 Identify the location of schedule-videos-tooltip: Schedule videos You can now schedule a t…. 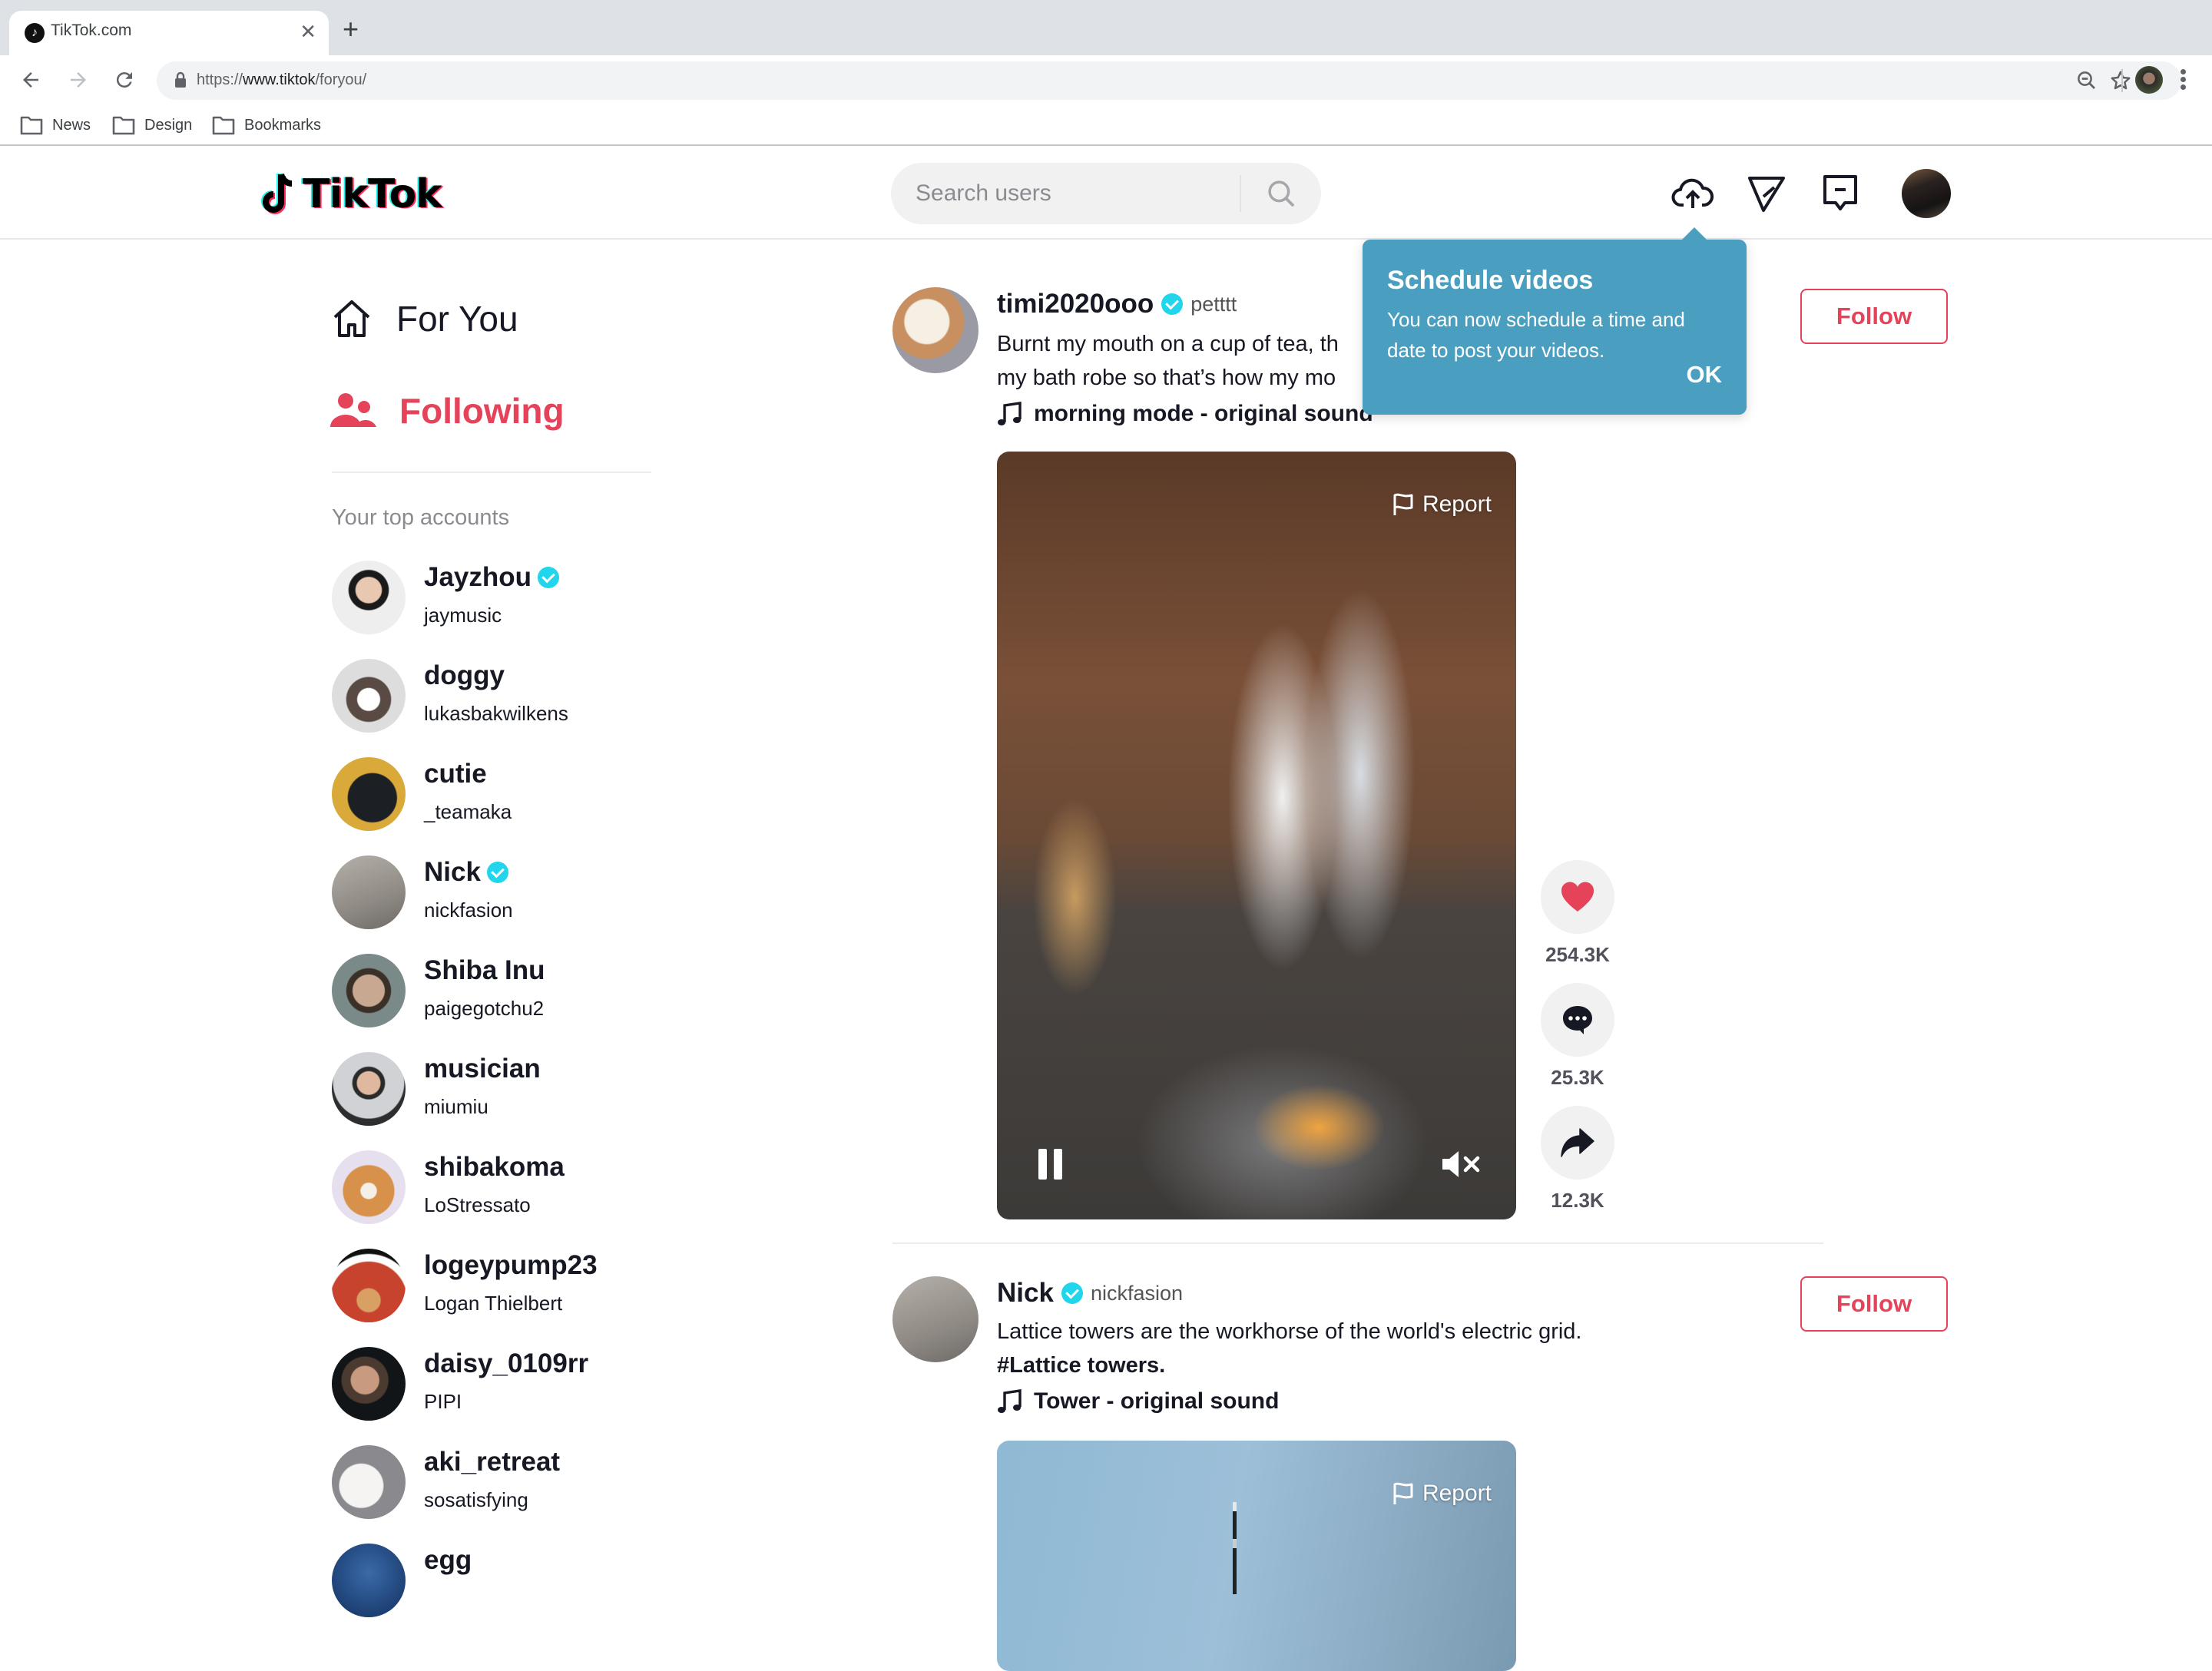
(1555, 321).